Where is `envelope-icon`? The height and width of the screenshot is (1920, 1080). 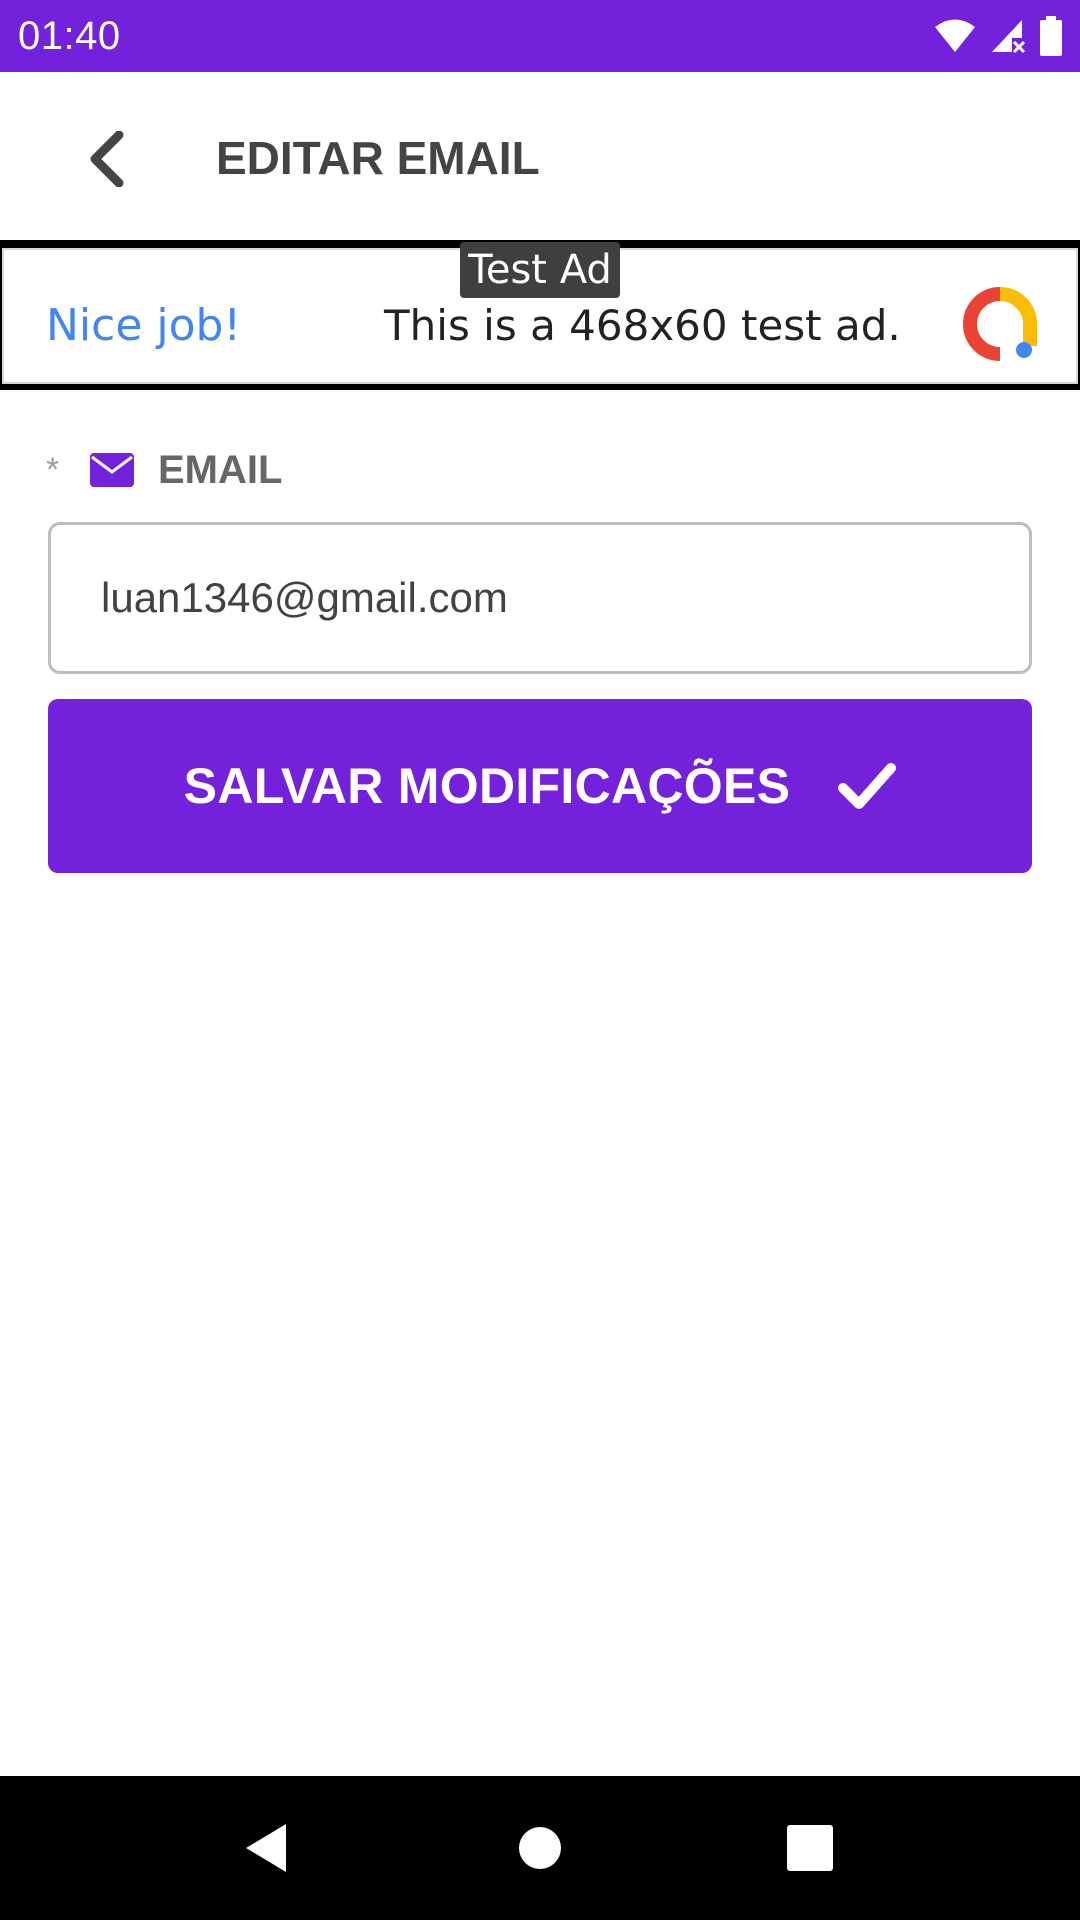
envelope-icon is located at coordinates (112, 470).